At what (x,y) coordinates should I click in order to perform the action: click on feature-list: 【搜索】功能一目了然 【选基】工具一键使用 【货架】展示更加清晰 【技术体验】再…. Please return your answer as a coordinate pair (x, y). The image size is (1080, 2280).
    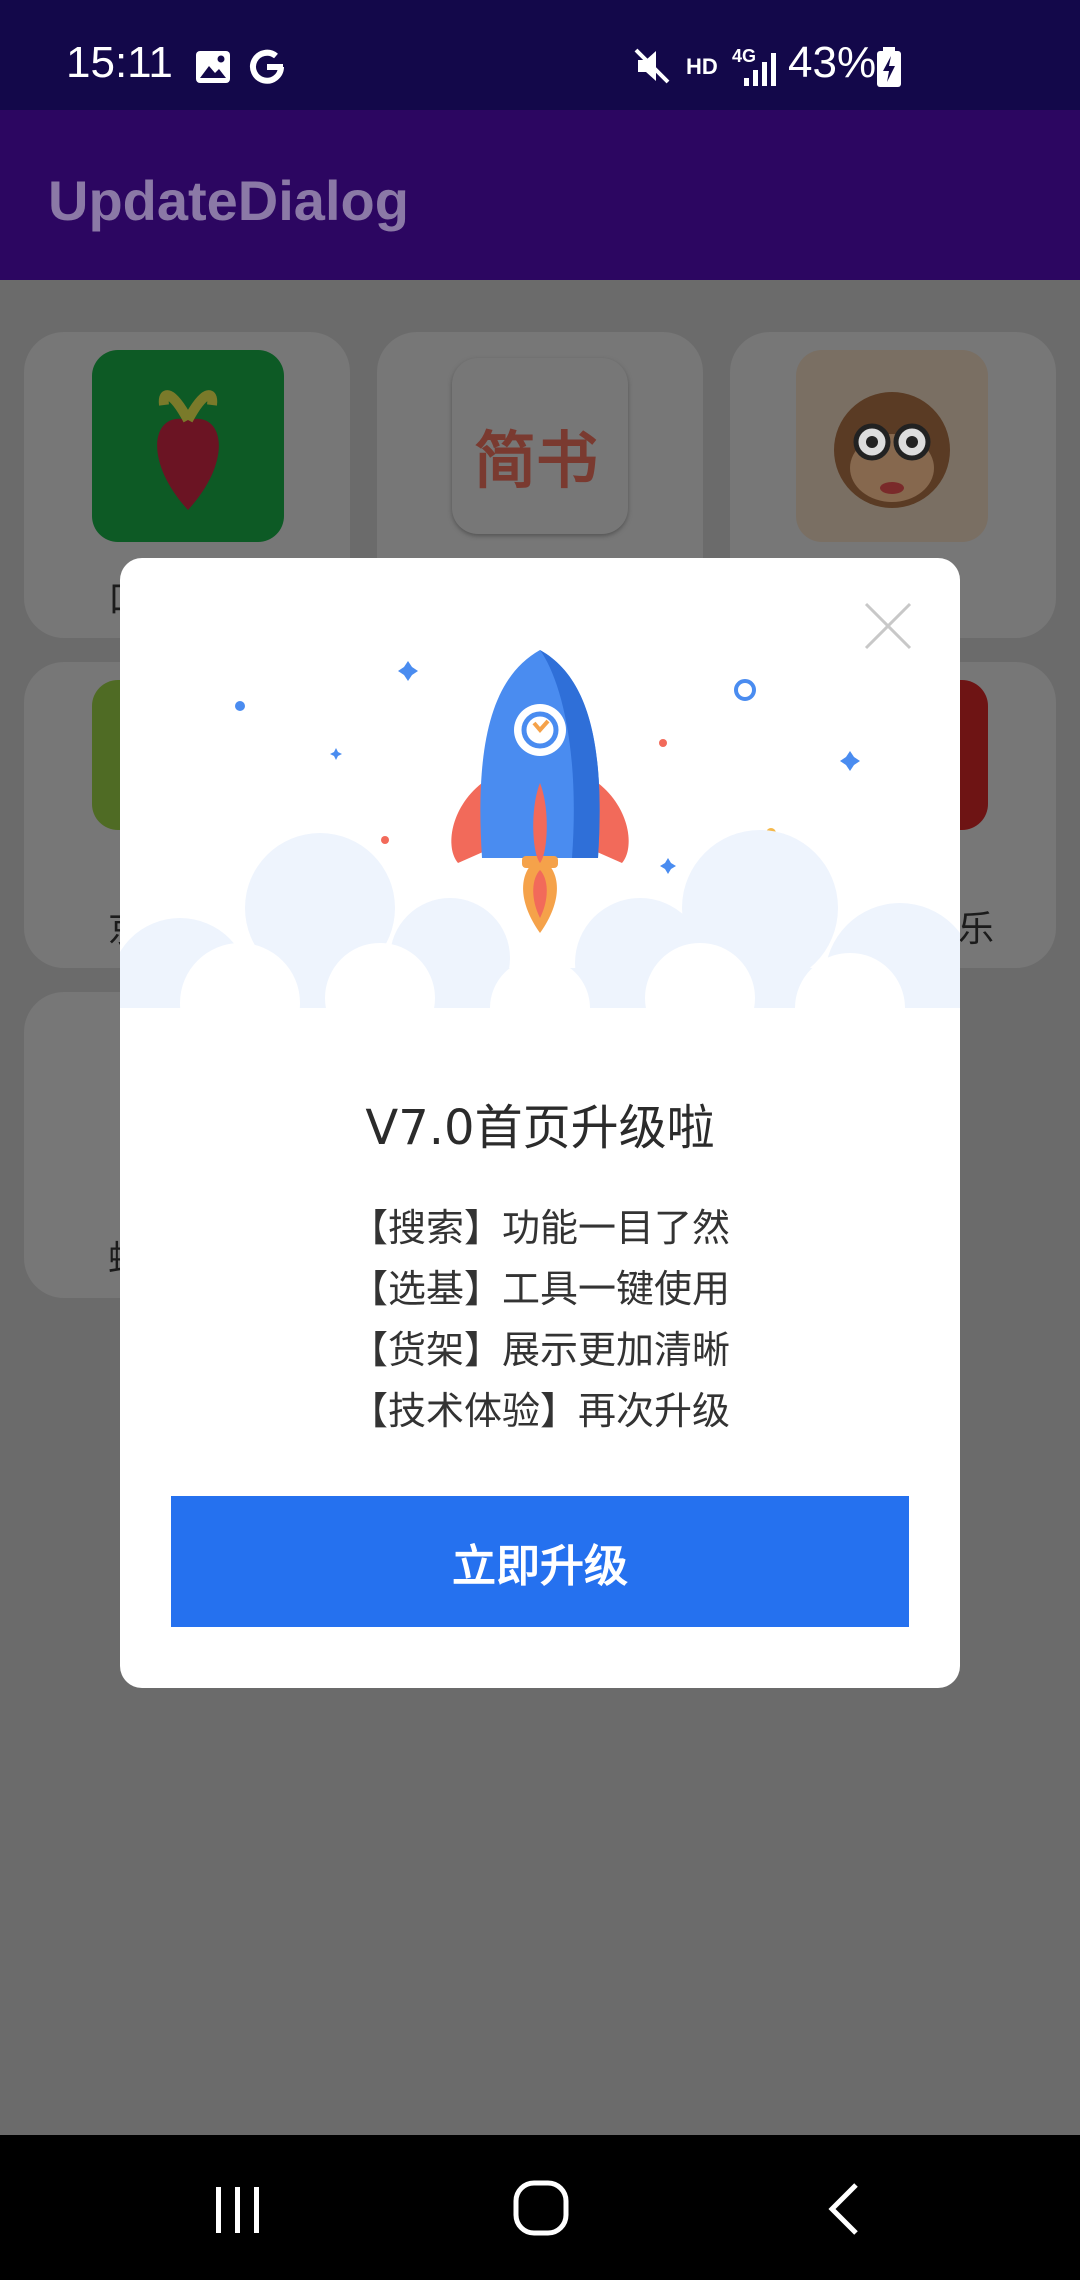
    Looking at the image, I should click on (540, 1320).